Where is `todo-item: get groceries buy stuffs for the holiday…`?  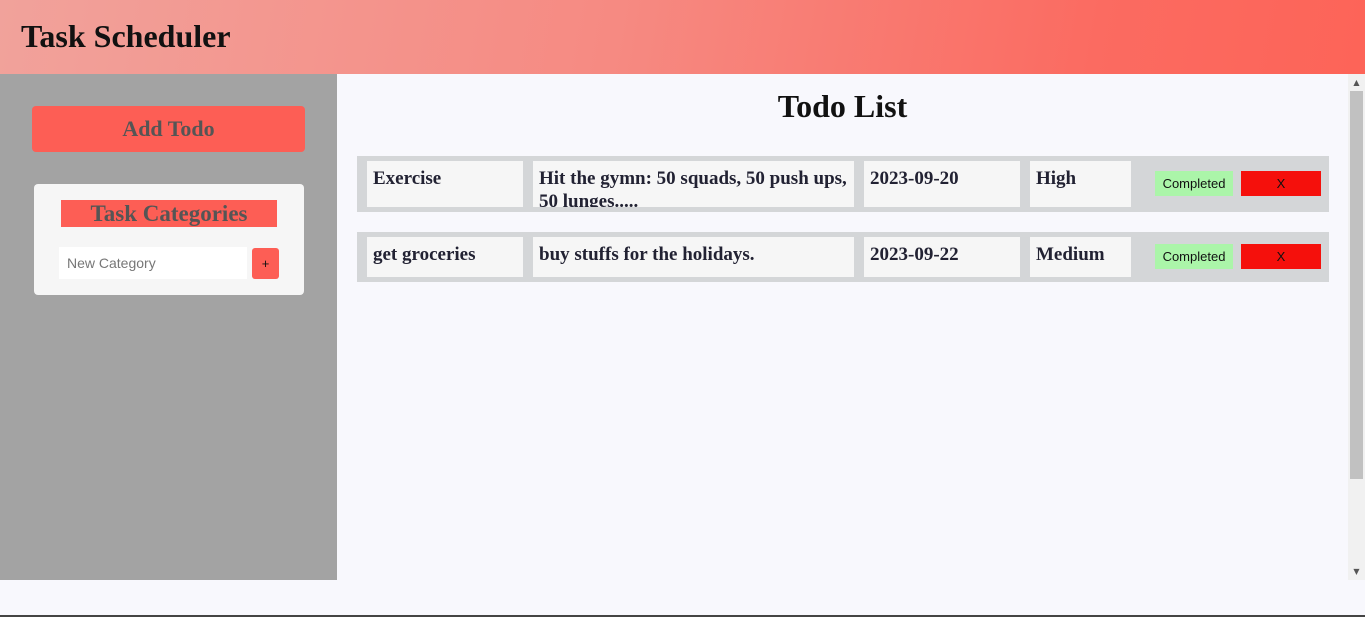
todo-item: get groceries buy stuffs for the holiday… is located at coordinates (843, 257).